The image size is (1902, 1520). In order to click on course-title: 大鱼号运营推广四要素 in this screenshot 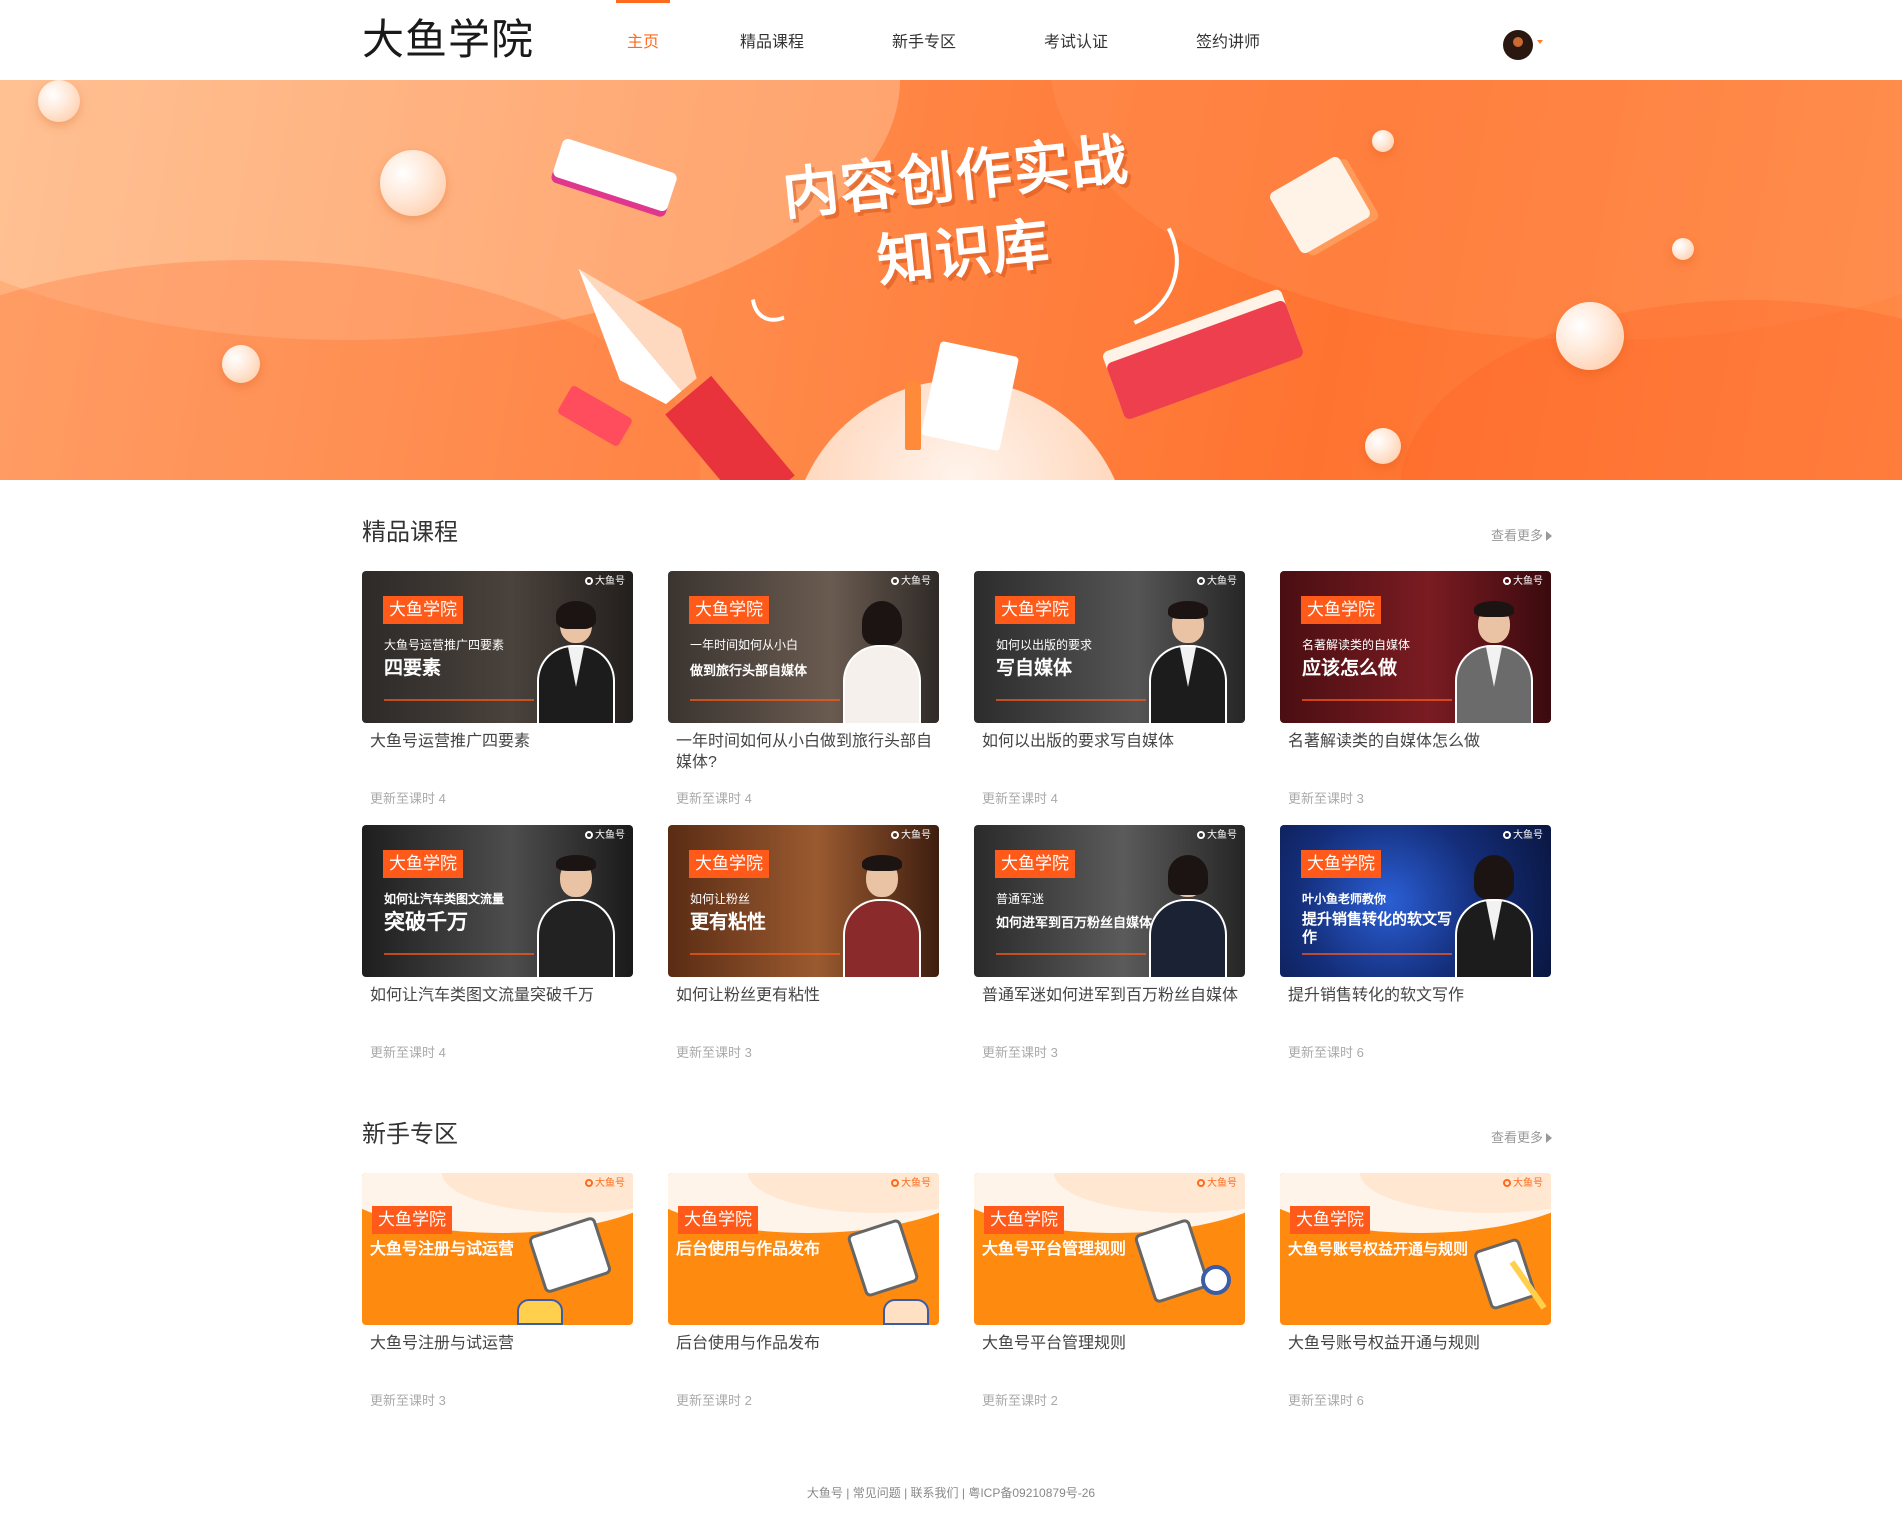, I will do `click(501, 741)`.